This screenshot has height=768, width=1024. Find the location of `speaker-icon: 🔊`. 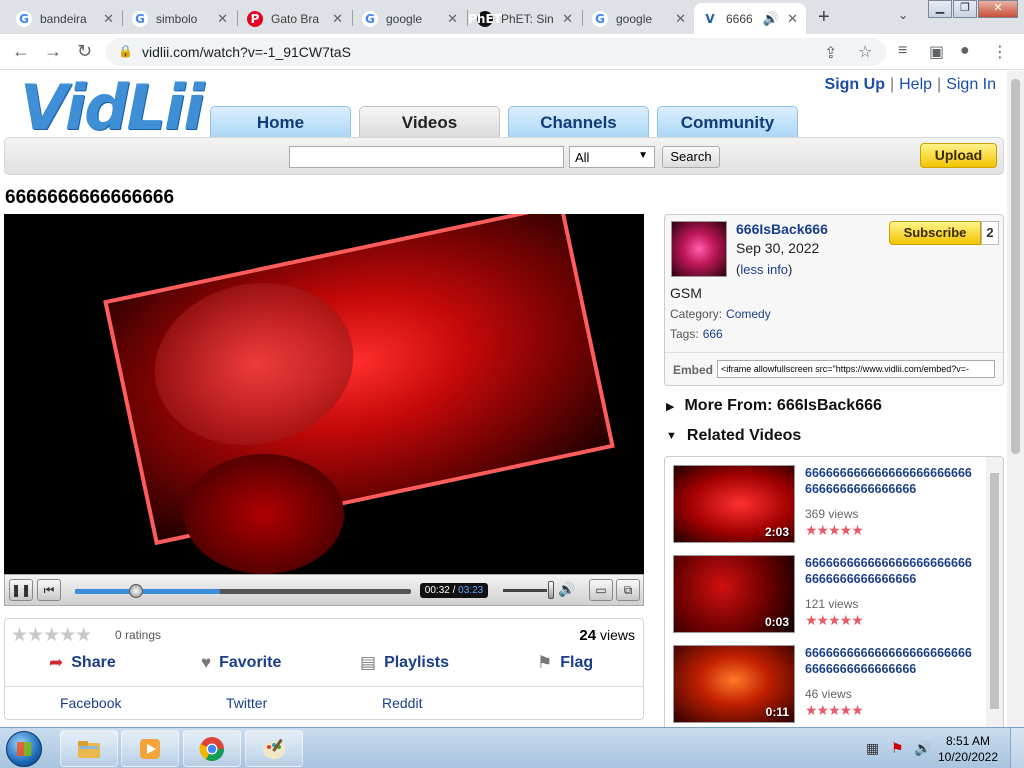

speaker-icon: 🔊 is located at coordinates (771, 19).